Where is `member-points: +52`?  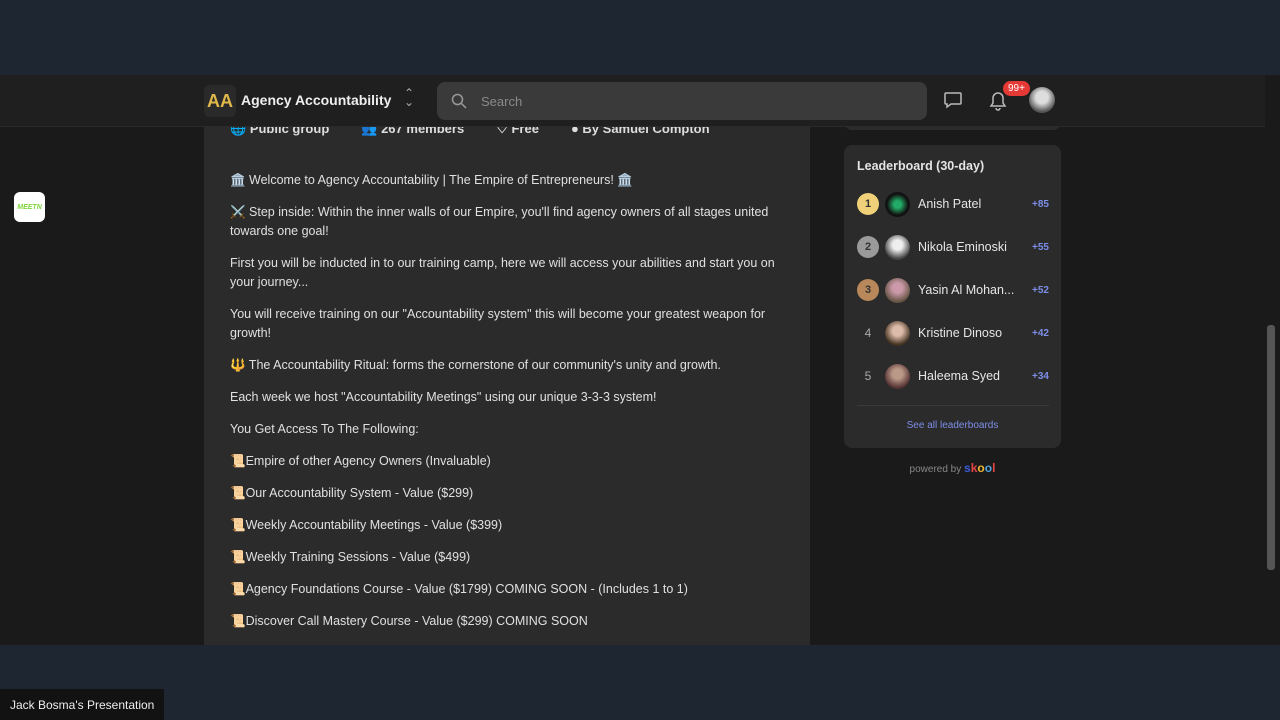
member-points: +52 is located at coordinates (1040, 290).